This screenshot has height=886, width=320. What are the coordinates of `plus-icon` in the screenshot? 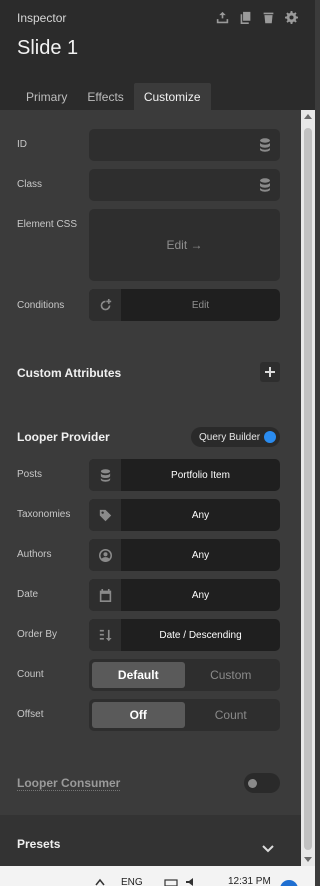 It's located at (270, 372).